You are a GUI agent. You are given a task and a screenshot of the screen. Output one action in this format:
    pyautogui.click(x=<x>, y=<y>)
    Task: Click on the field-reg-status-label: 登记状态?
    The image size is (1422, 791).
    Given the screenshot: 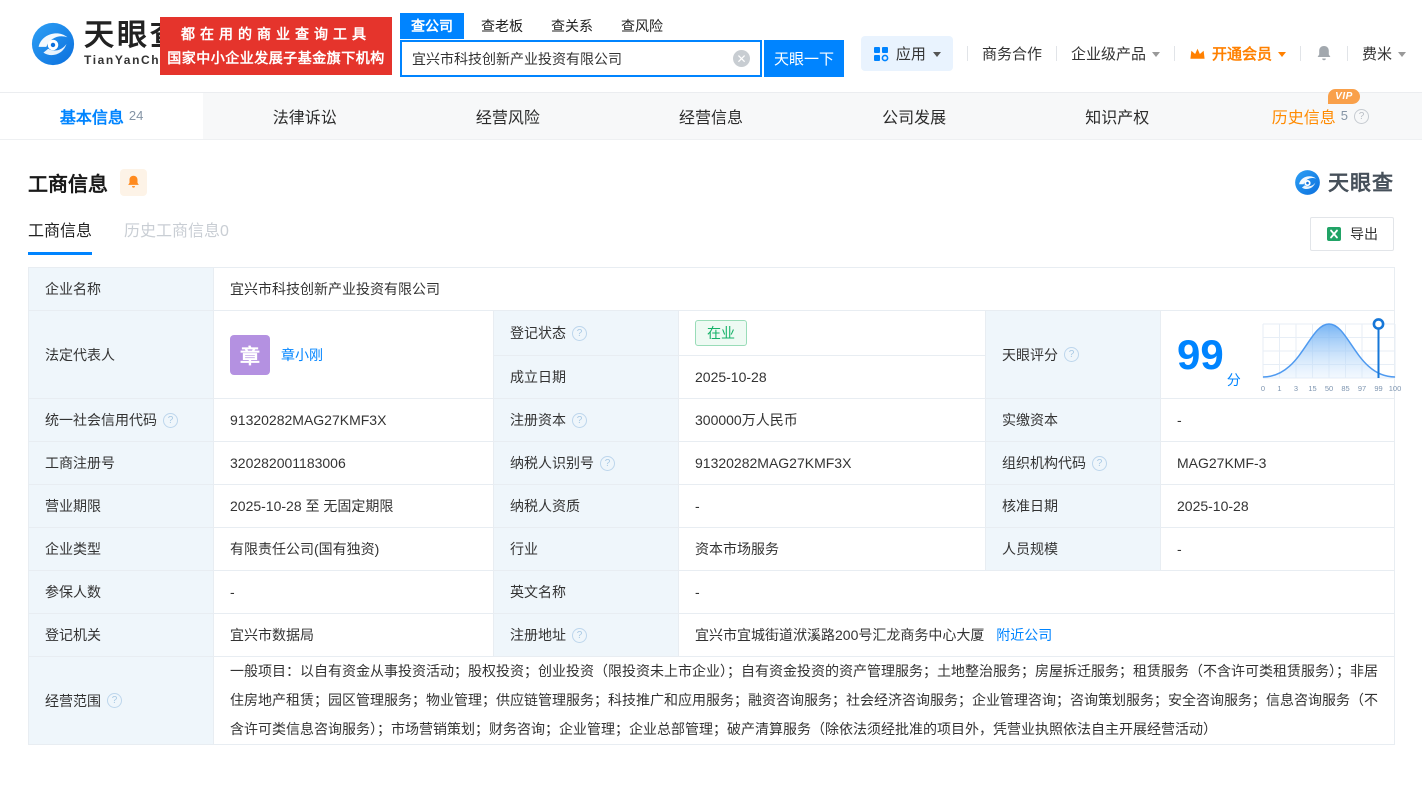 What is the action you would take?
    pyautogui.click(x=586, y=333)
    